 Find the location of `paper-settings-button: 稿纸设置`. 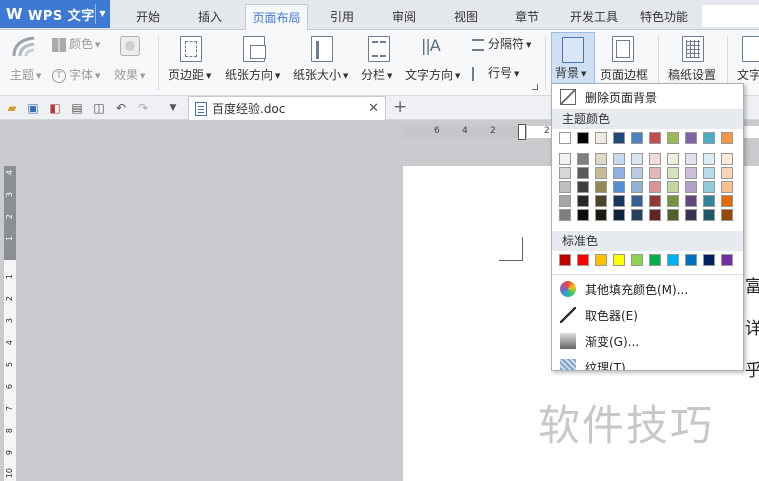

paper-settings-button: 稿纸设置 is located at coordinates (692, 74).